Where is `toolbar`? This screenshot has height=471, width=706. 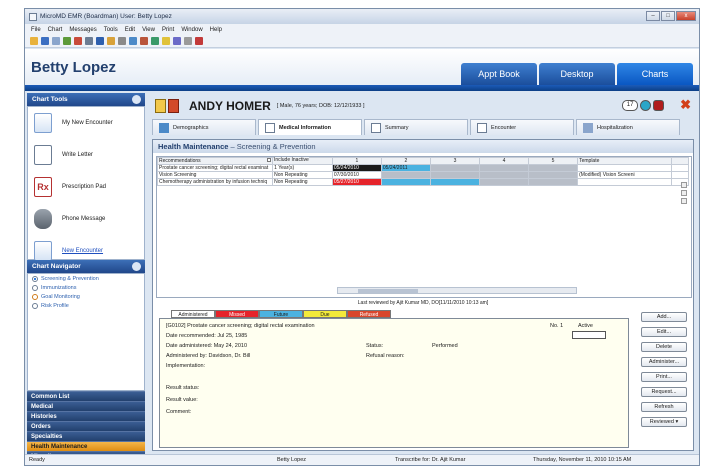 toolbar is located at coordinates (362, 41).